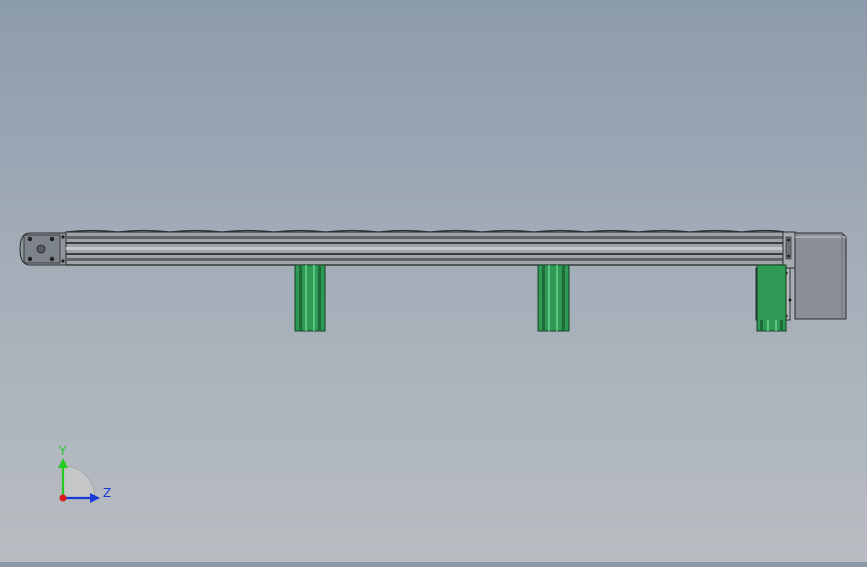 The height and width of the screenshot is (567, 867). What do you see at coordinates (426, 248) in the screenshot?
I see `main-rail` at bounding box center [426, 248].